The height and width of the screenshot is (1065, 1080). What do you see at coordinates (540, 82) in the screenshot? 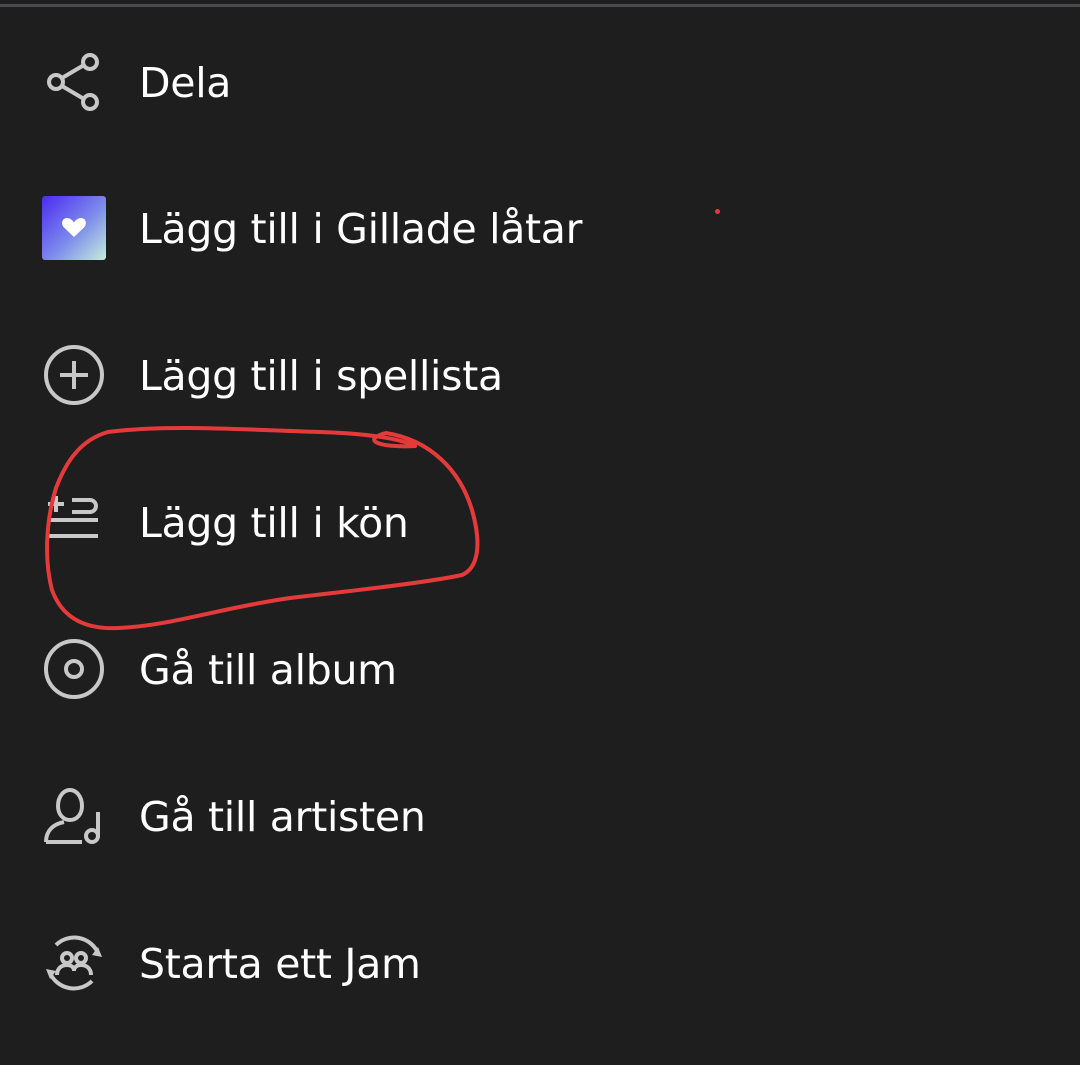
I see `menu-item-share: Dela` at bounding box center [540, 82].